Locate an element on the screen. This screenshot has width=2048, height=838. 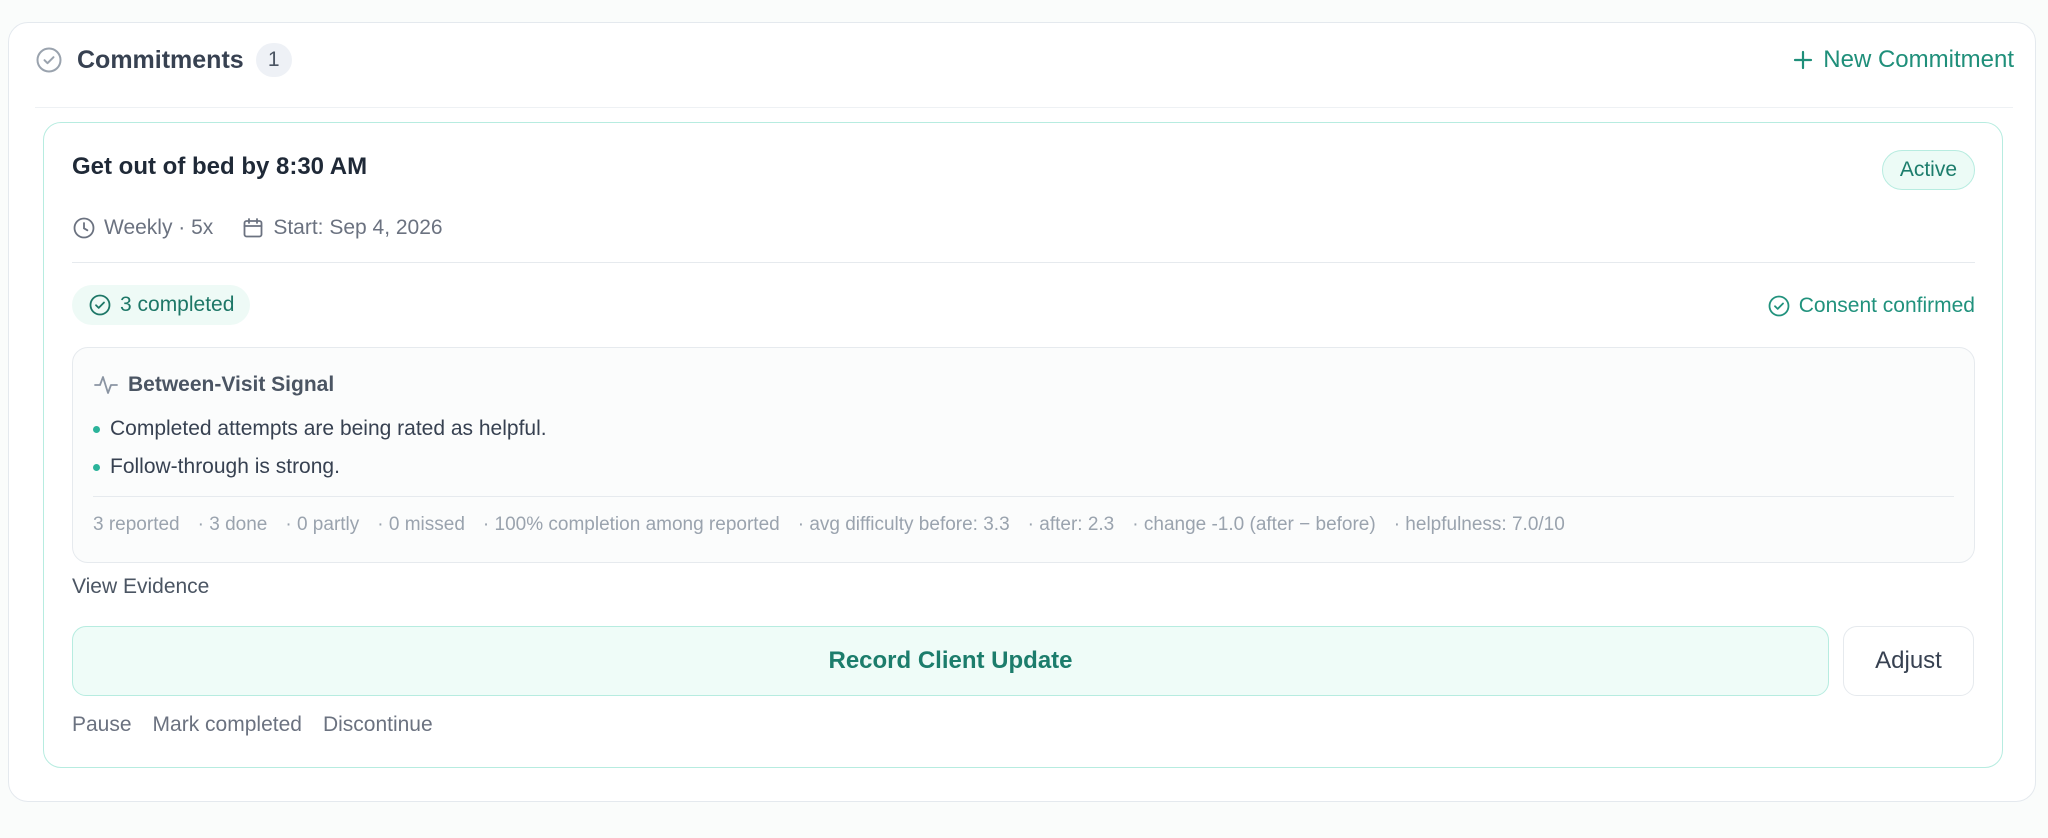
plus-icon is located at coordinates (1803, 60).